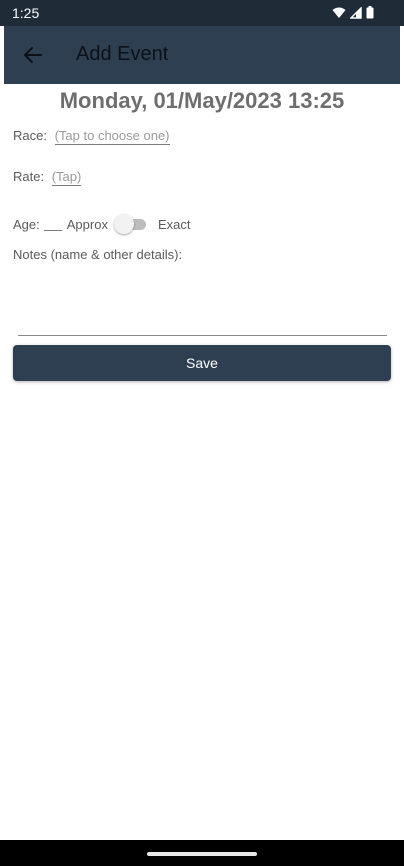 Image resolution: width=404 pixels, height=866 pixels. I want to click on race-label: Race:, so click(30, 135).